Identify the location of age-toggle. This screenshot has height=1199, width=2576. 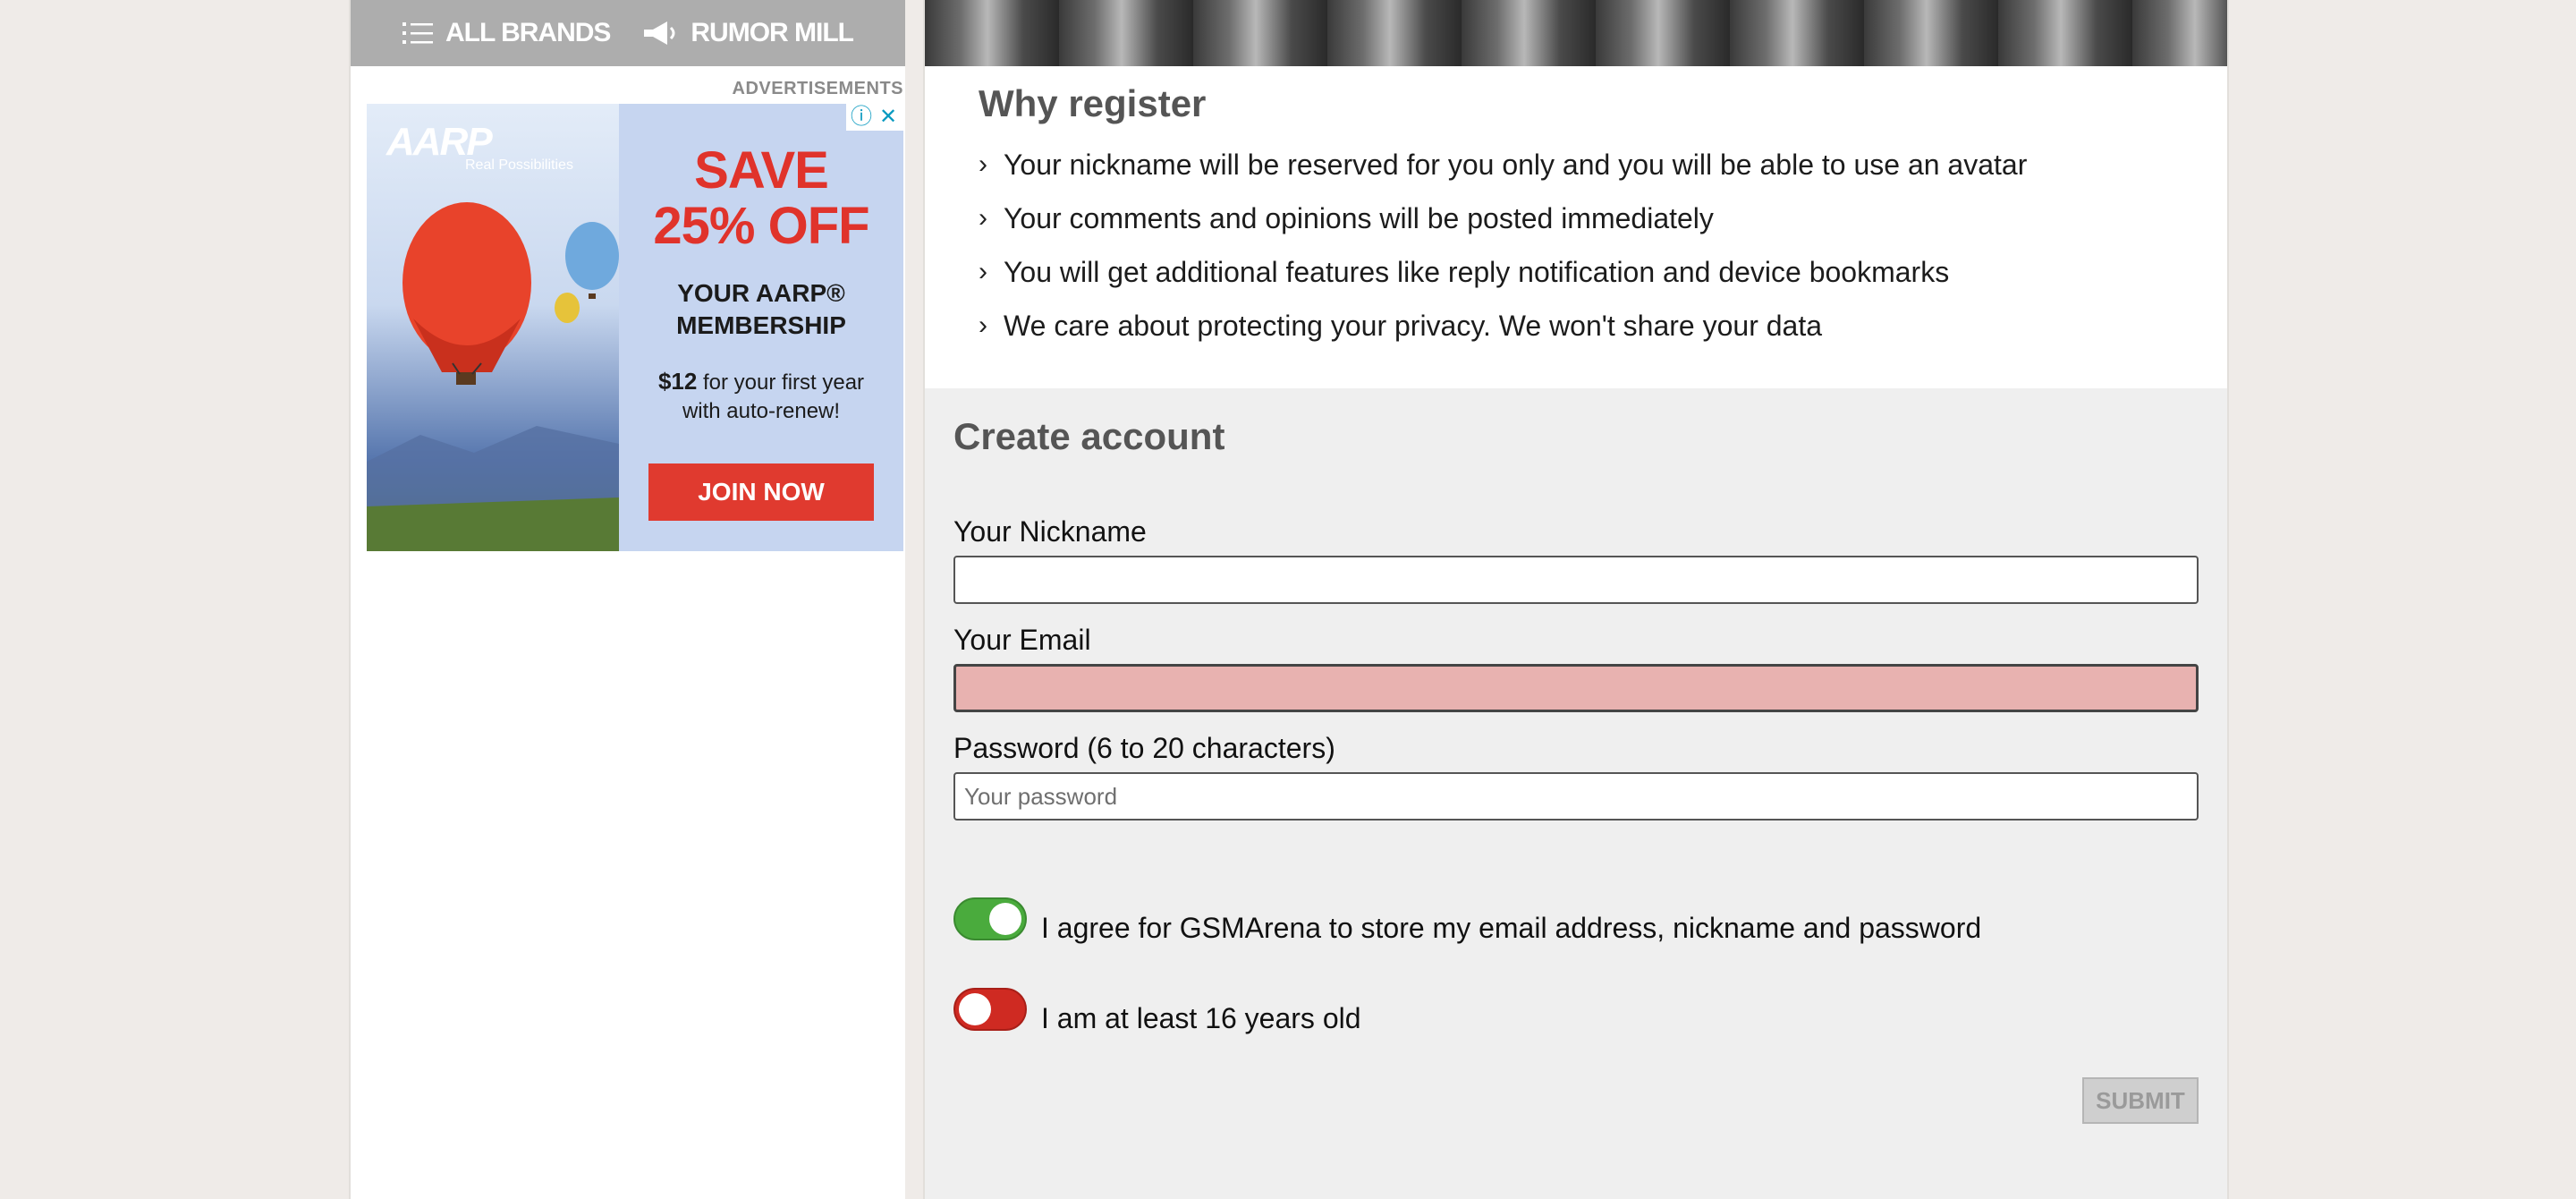
(990, 1009).